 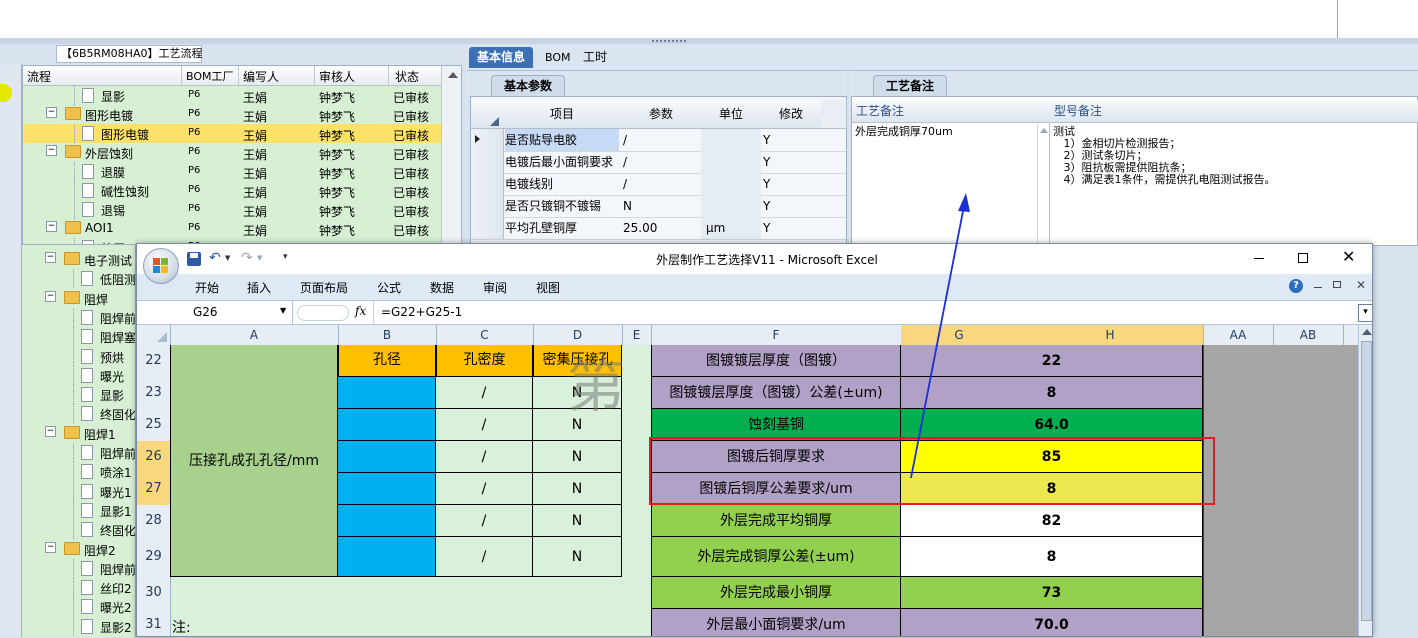 I want to click on tree-row: 曝光1, so click(x=78, y=491).